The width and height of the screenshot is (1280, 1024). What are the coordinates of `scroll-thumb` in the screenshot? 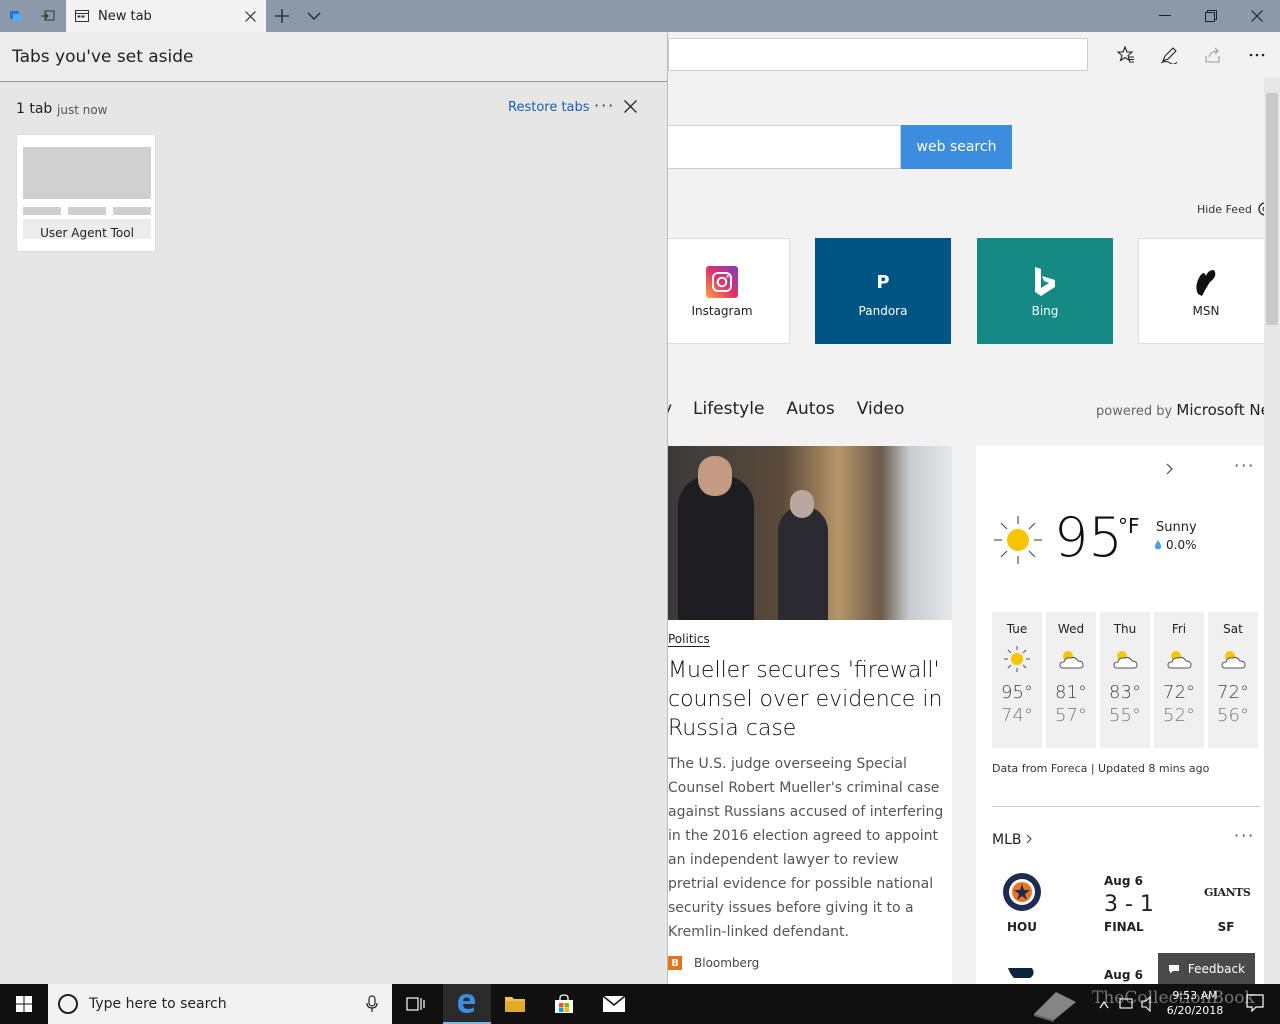 It's located at (1272, 209).